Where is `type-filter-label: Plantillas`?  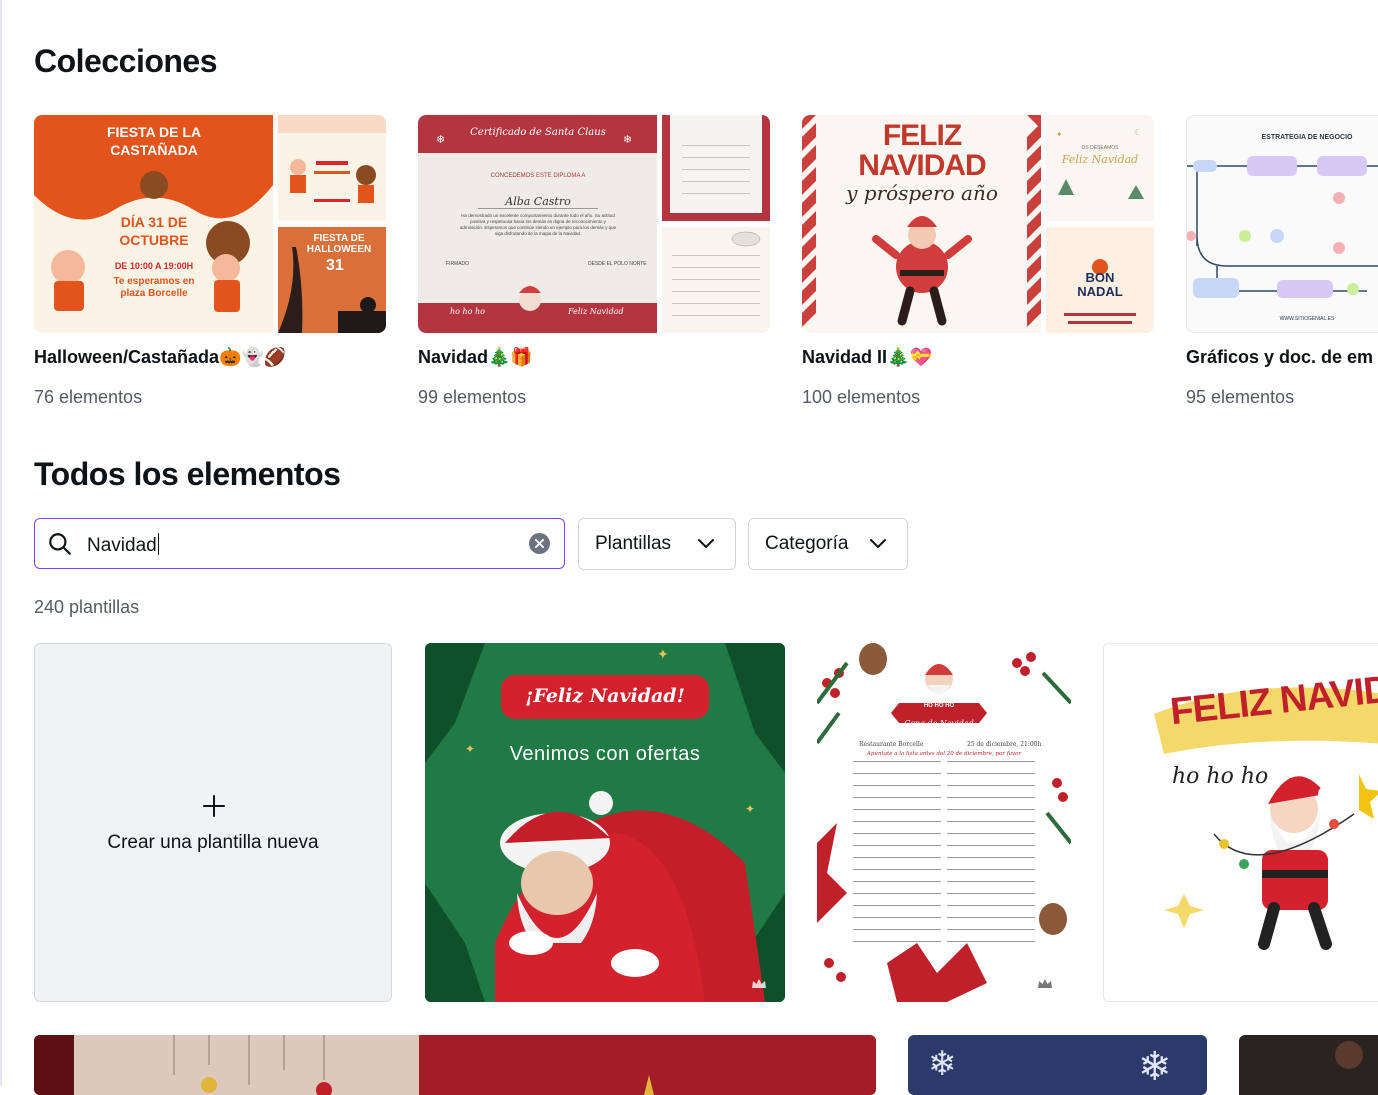
type-filter-label: Plantillas is located at coordinates (633, 543).